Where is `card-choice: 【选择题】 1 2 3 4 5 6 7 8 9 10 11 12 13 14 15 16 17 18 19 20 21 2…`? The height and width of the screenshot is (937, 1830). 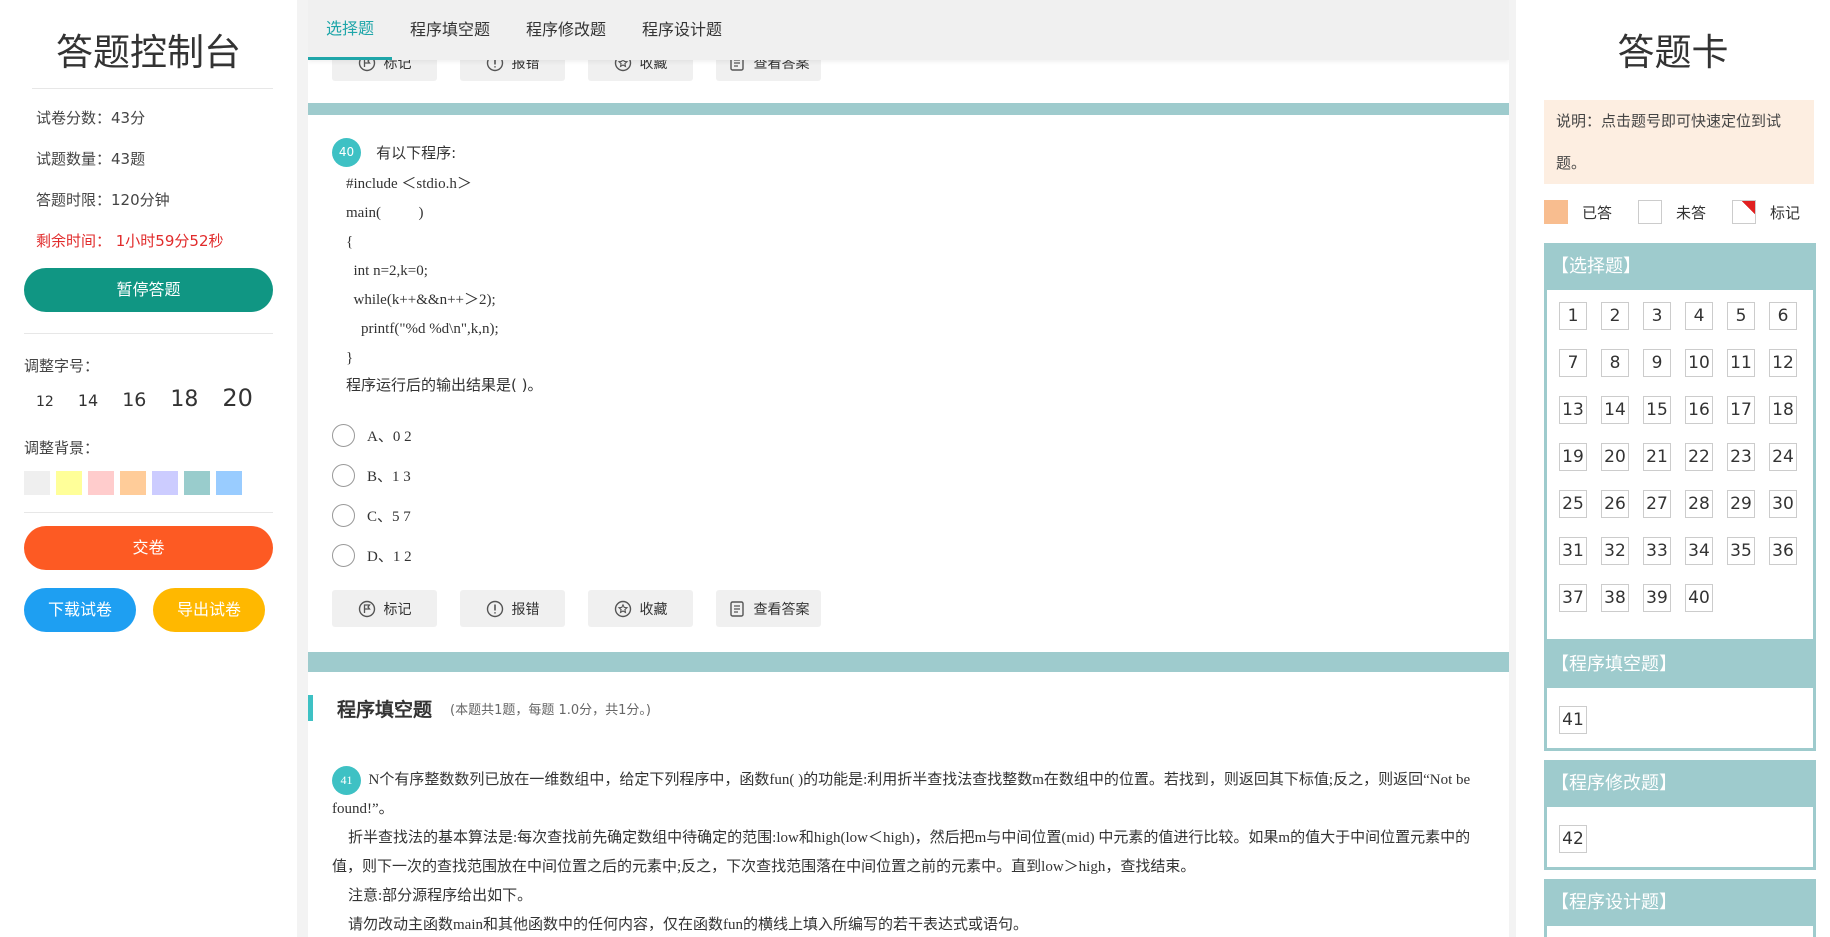 card-choice: 【选择题】 1 2 3 4 5 6 7 8 9 10 11 12 13 14 15 16 17 18 19 20 21 2… is located at coordinates (1680, 442).